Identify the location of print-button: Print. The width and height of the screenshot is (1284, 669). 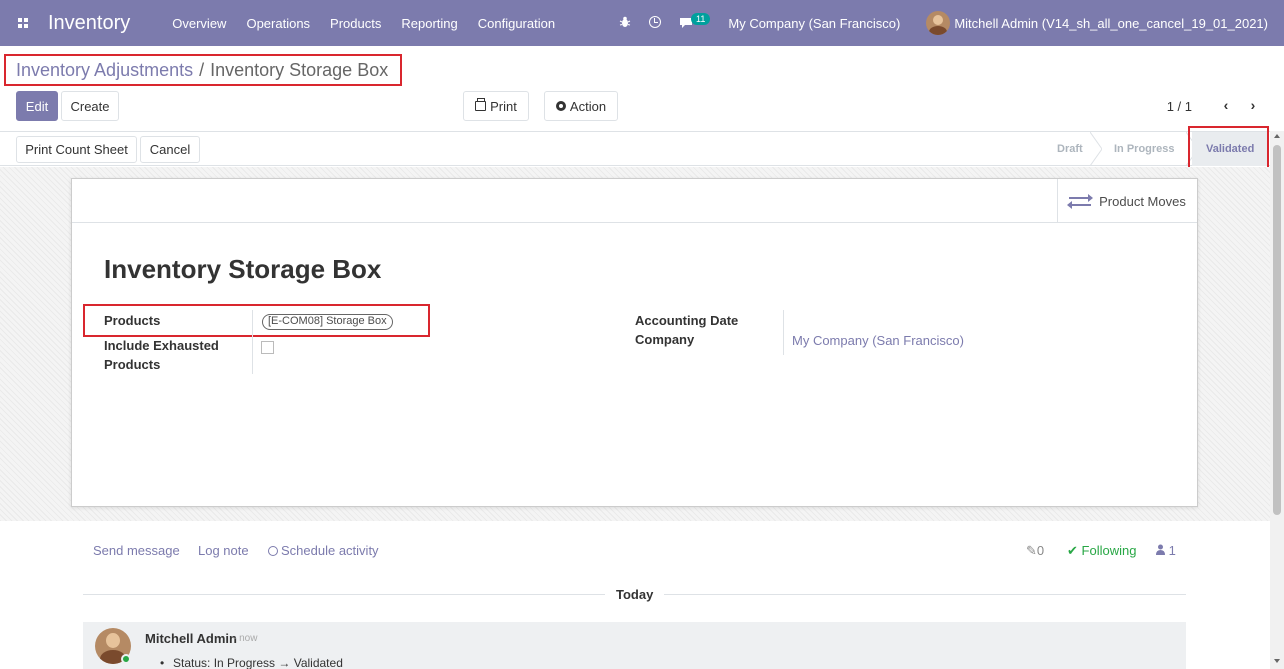
(496, 106).